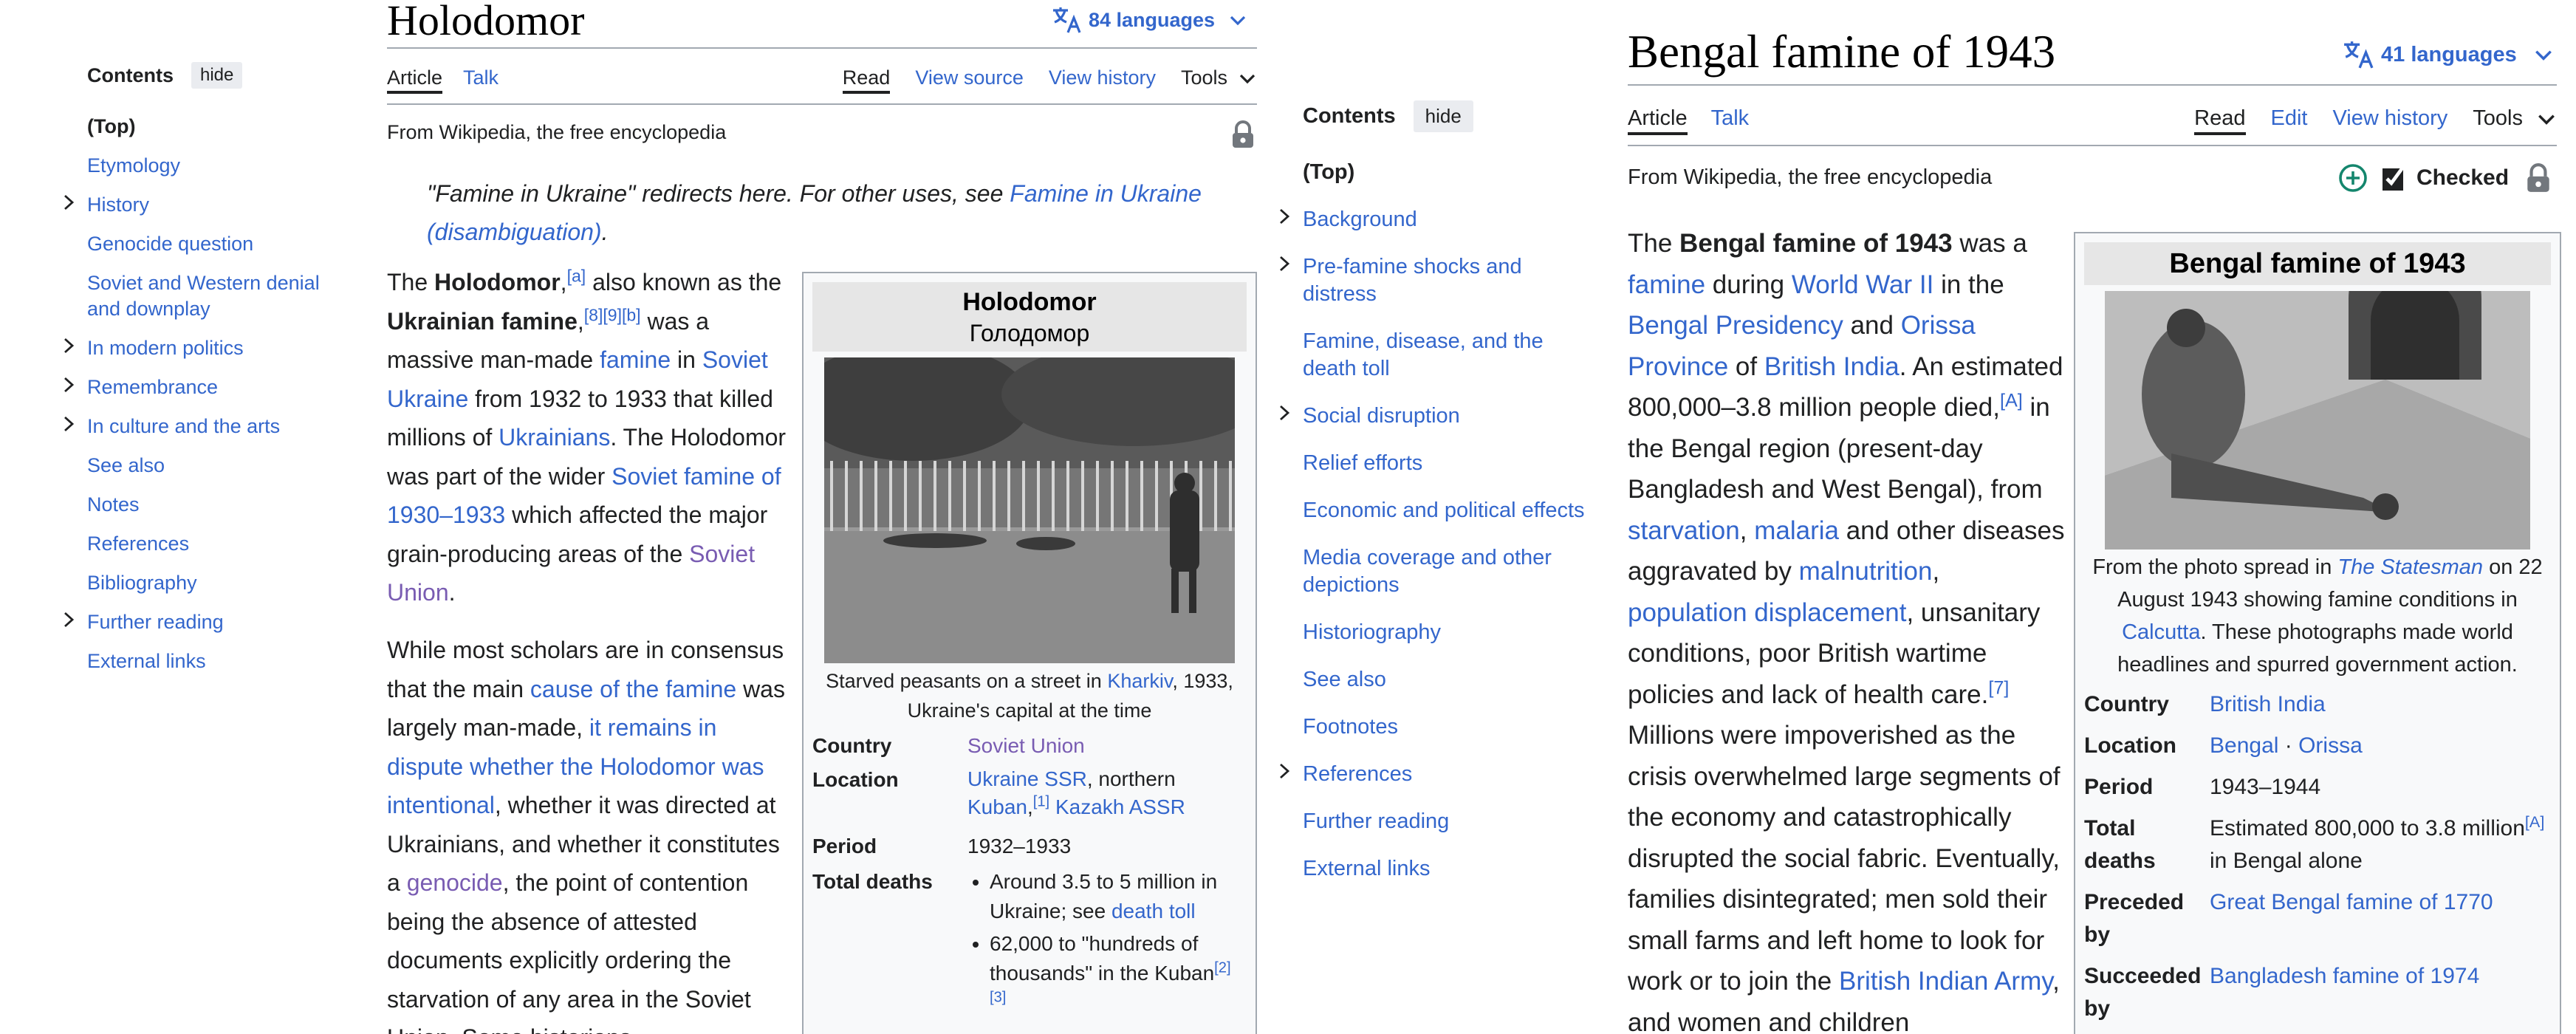 This screenshot has height=1034, width=2576. Describe the element at coordinates (209, 166) in the screenshot. I see `toc-item: Etymology` at that location.